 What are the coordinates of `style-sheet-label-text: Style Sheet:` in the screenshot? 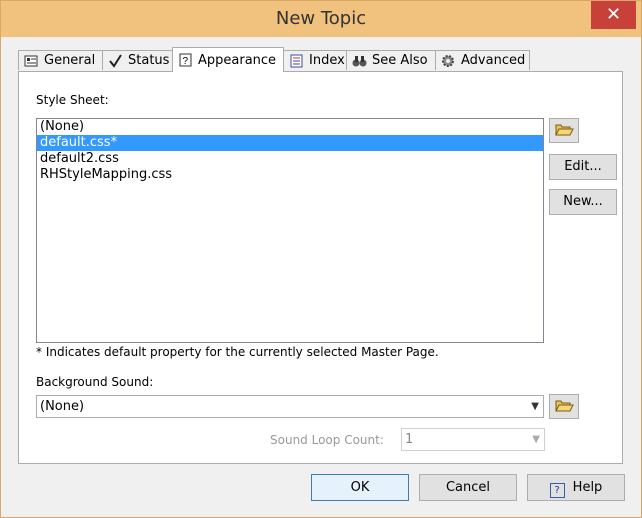 It's located at (72, 100).